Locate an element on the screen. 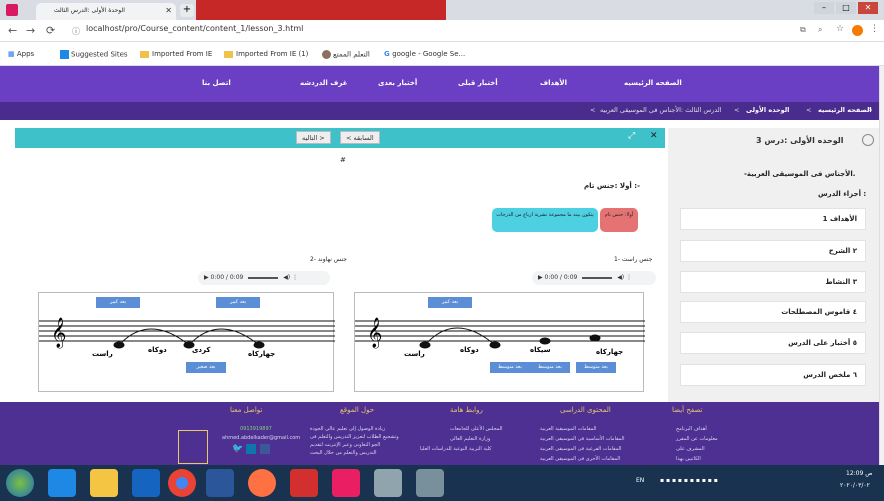 The width and height of the screenshot is (884, 501). info-icon: ⓘ is located at coordinates (76, 31).